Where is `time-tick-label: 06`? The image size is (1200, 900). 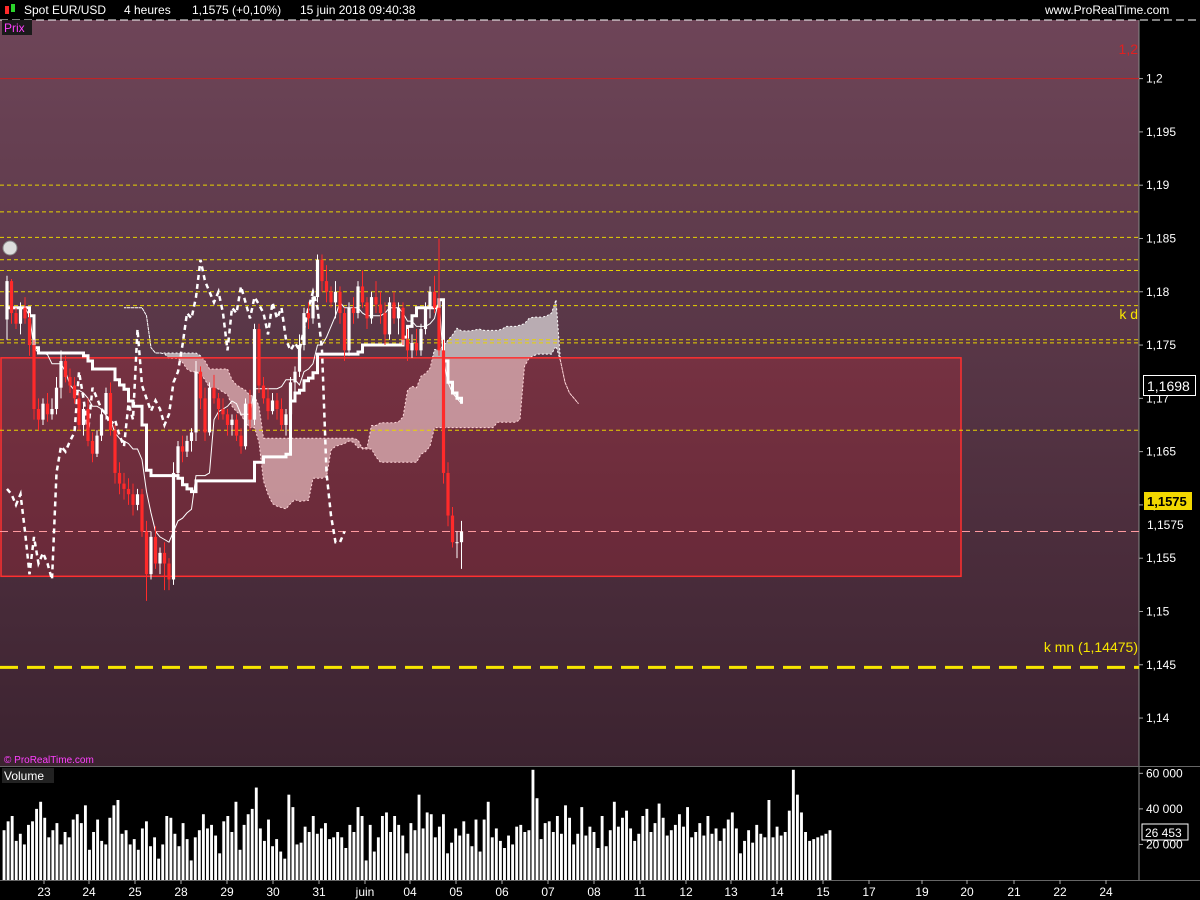
time-tick-label: 06 is located at coordinates (502, 892).